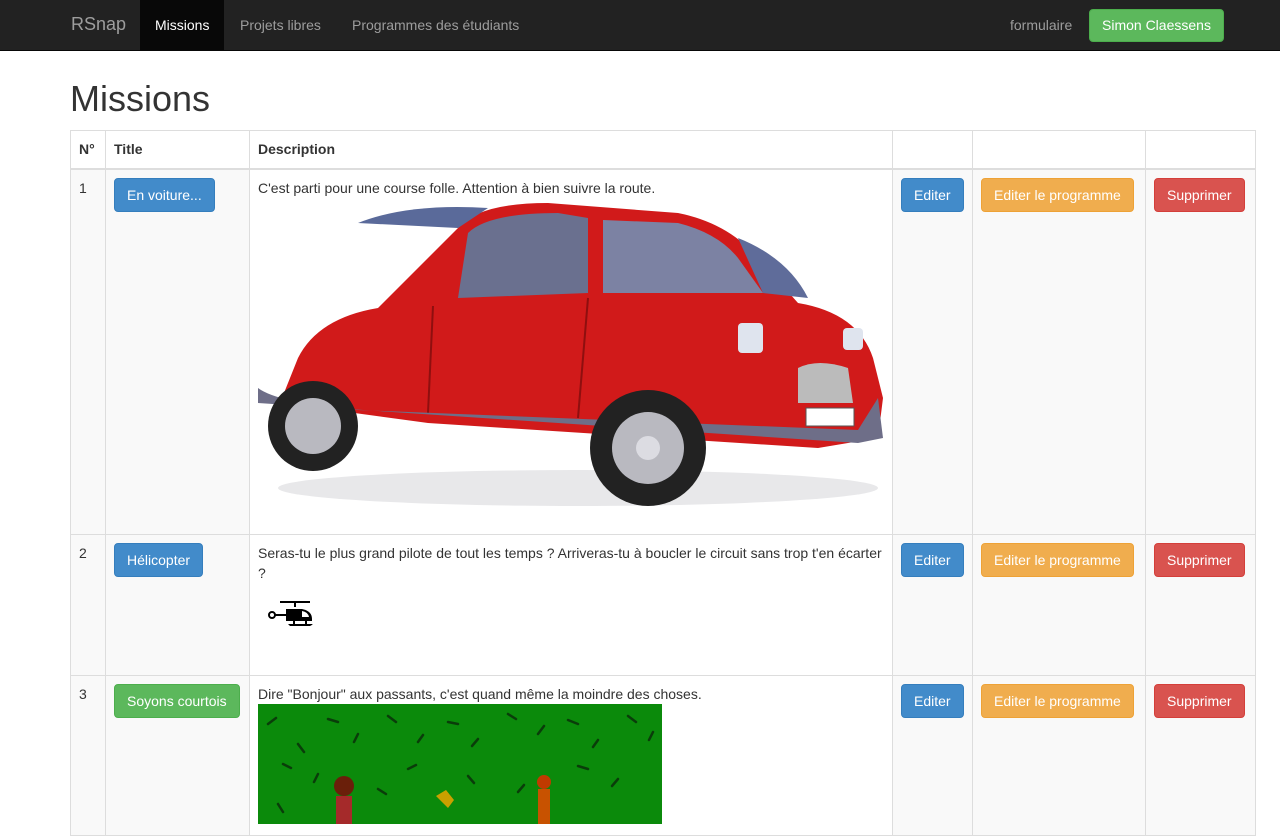  What do you see at coordinates (1156, 25) in the screenshot?
I see `user-account-button: Simon Claessens` at bounding box center [1156, 25].